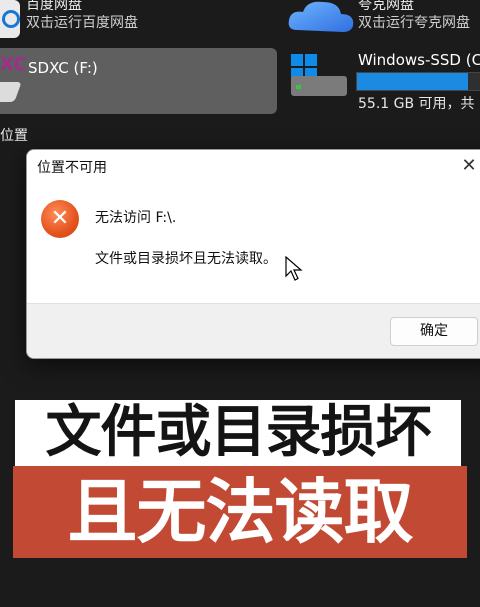 This screenshot has width=480, height=607. Describe the element at coordinates (63, 68) in the screenshot. I see `sdxc-drive-label: SDXC (F:)` at that location.